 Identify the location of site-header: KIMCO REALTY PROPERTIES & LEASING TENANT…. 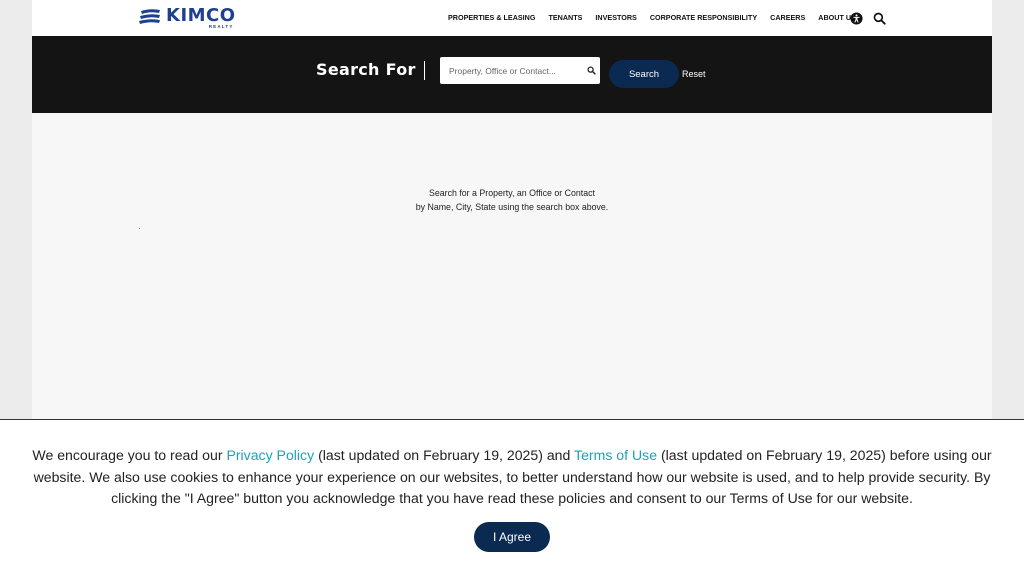
(512, 18).